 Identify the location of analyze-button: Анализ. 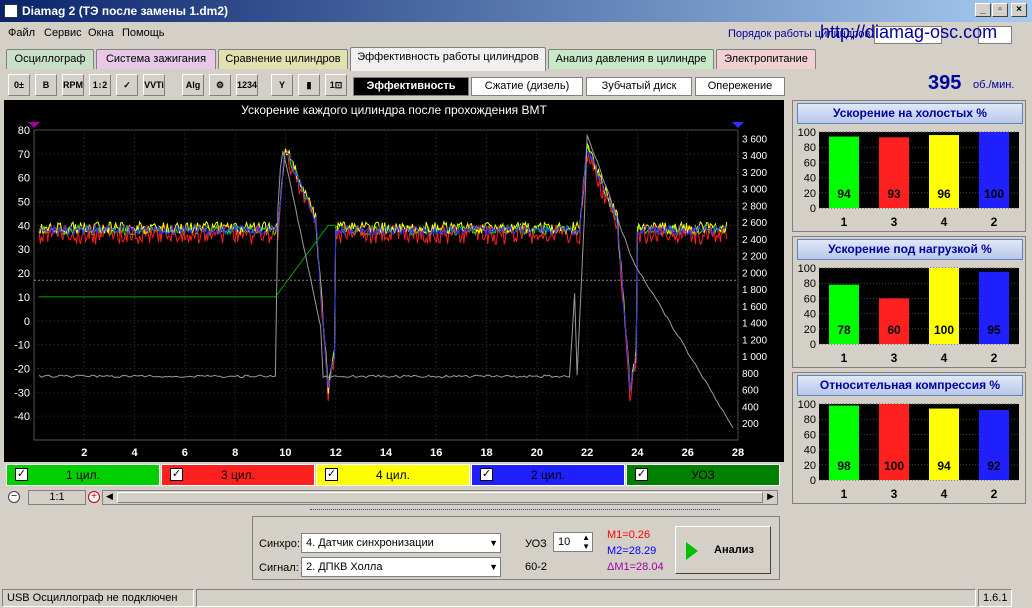
(723, 550).